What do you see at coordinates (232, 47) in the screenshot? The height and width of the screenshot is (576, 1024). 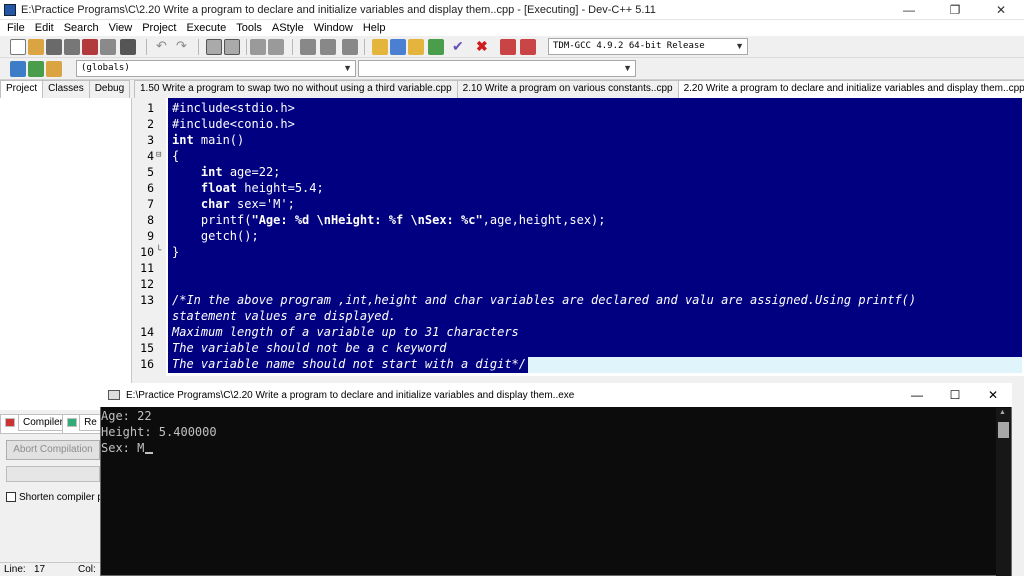 I see `replace-icon` at bounding box center [232, 47].